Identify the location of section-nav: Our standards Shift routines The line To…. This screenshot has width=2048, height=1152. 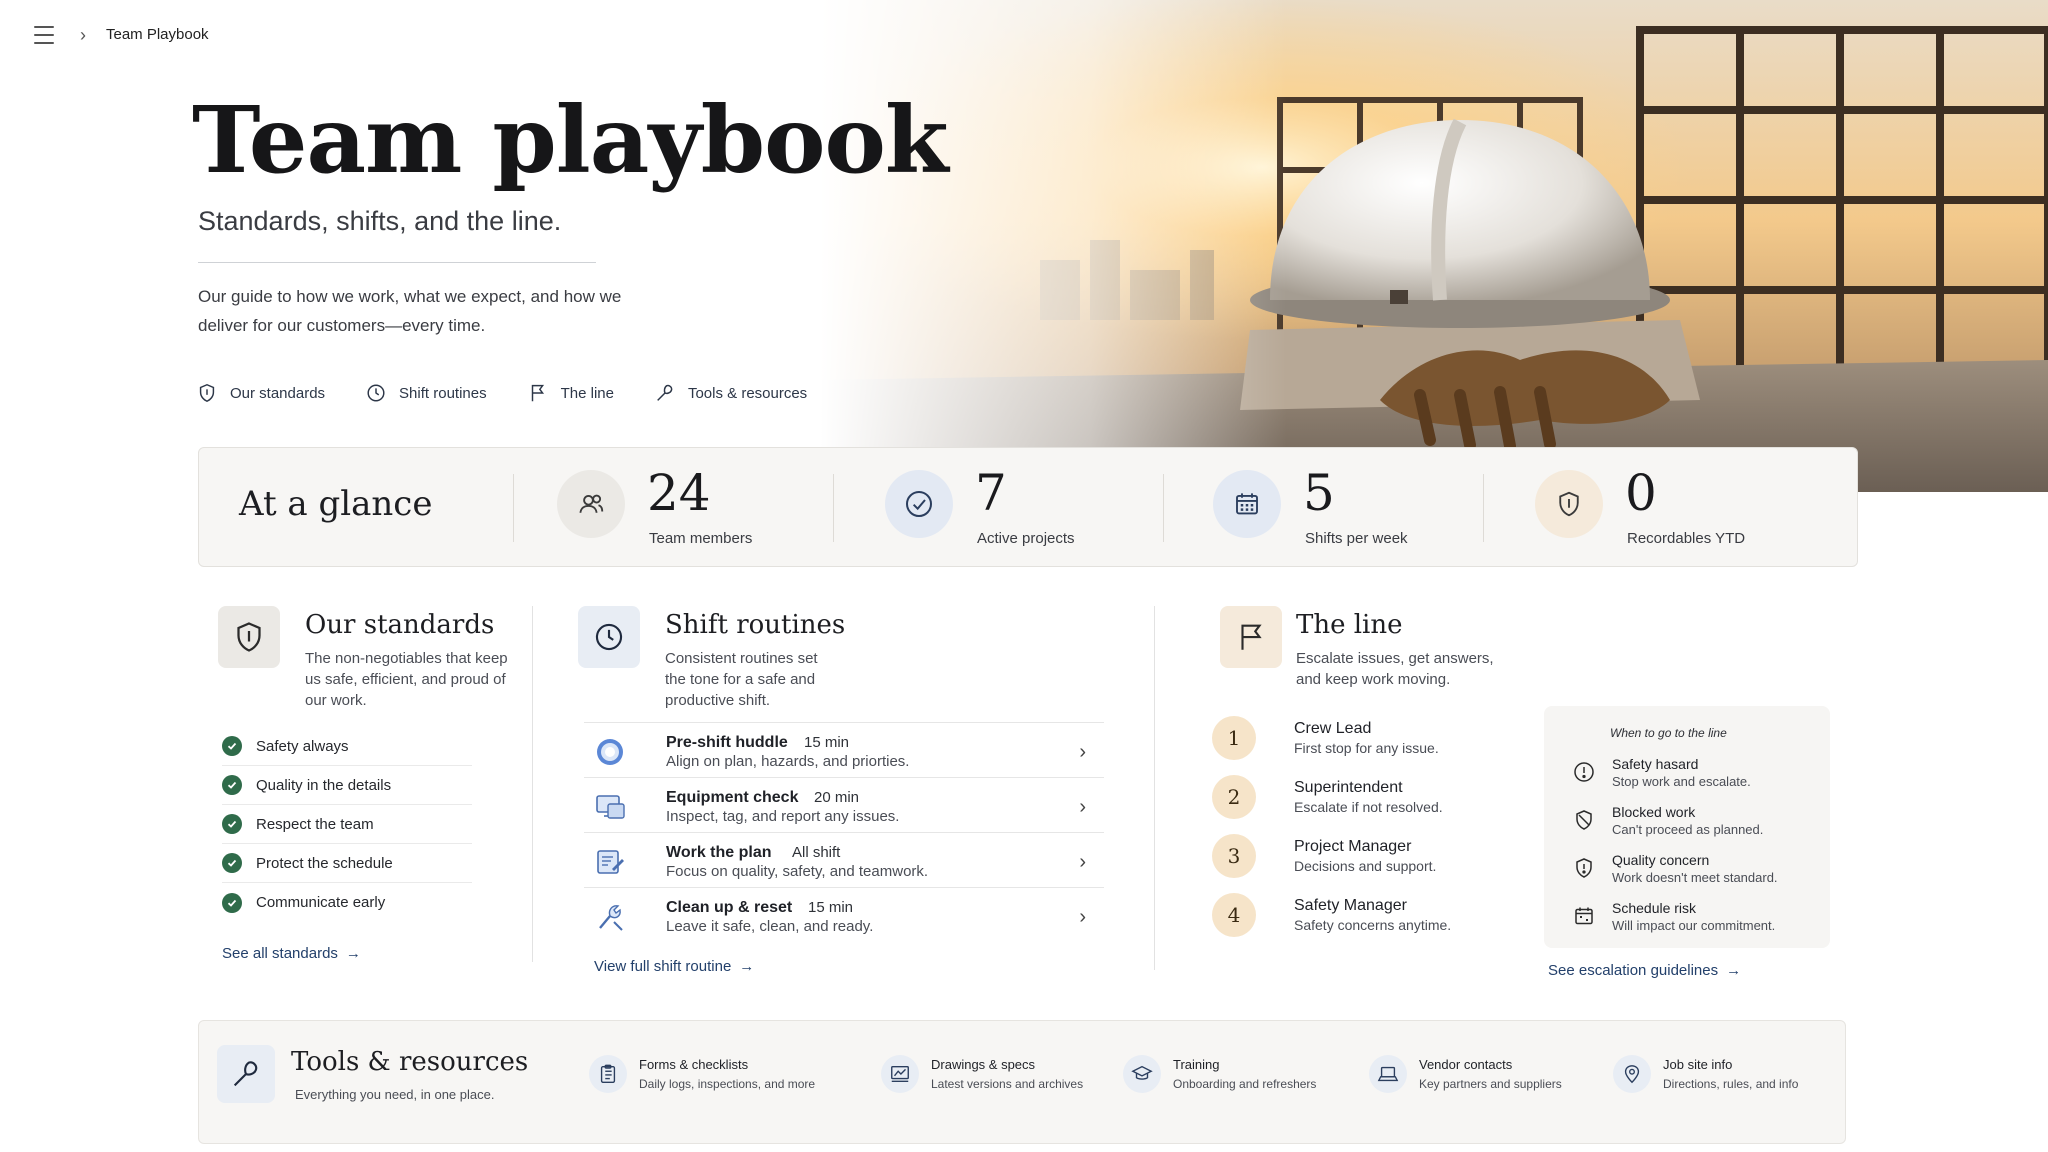
(501, 393).